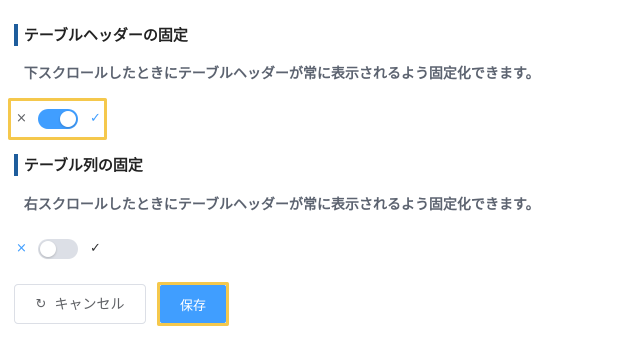 The image size is (623, 341). What do you see at coordinates (282, 205) in the screenshot?
I see `section-description-column-fix: 右スクロールしたときにテーブルヘッダーが常に表示されるよう固定化できます。` at bounding box center [282, 205].